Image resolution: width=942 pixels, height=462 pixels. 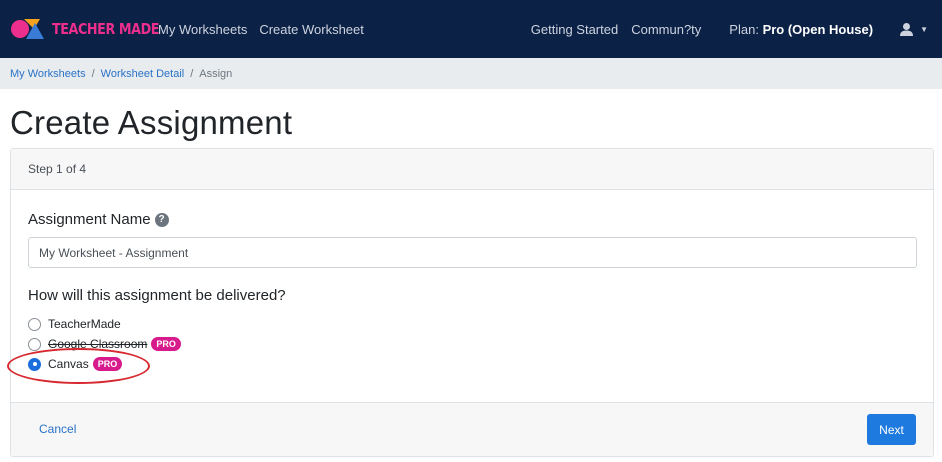 I want to click on assignment-name-input, so click(x=472, y=252).